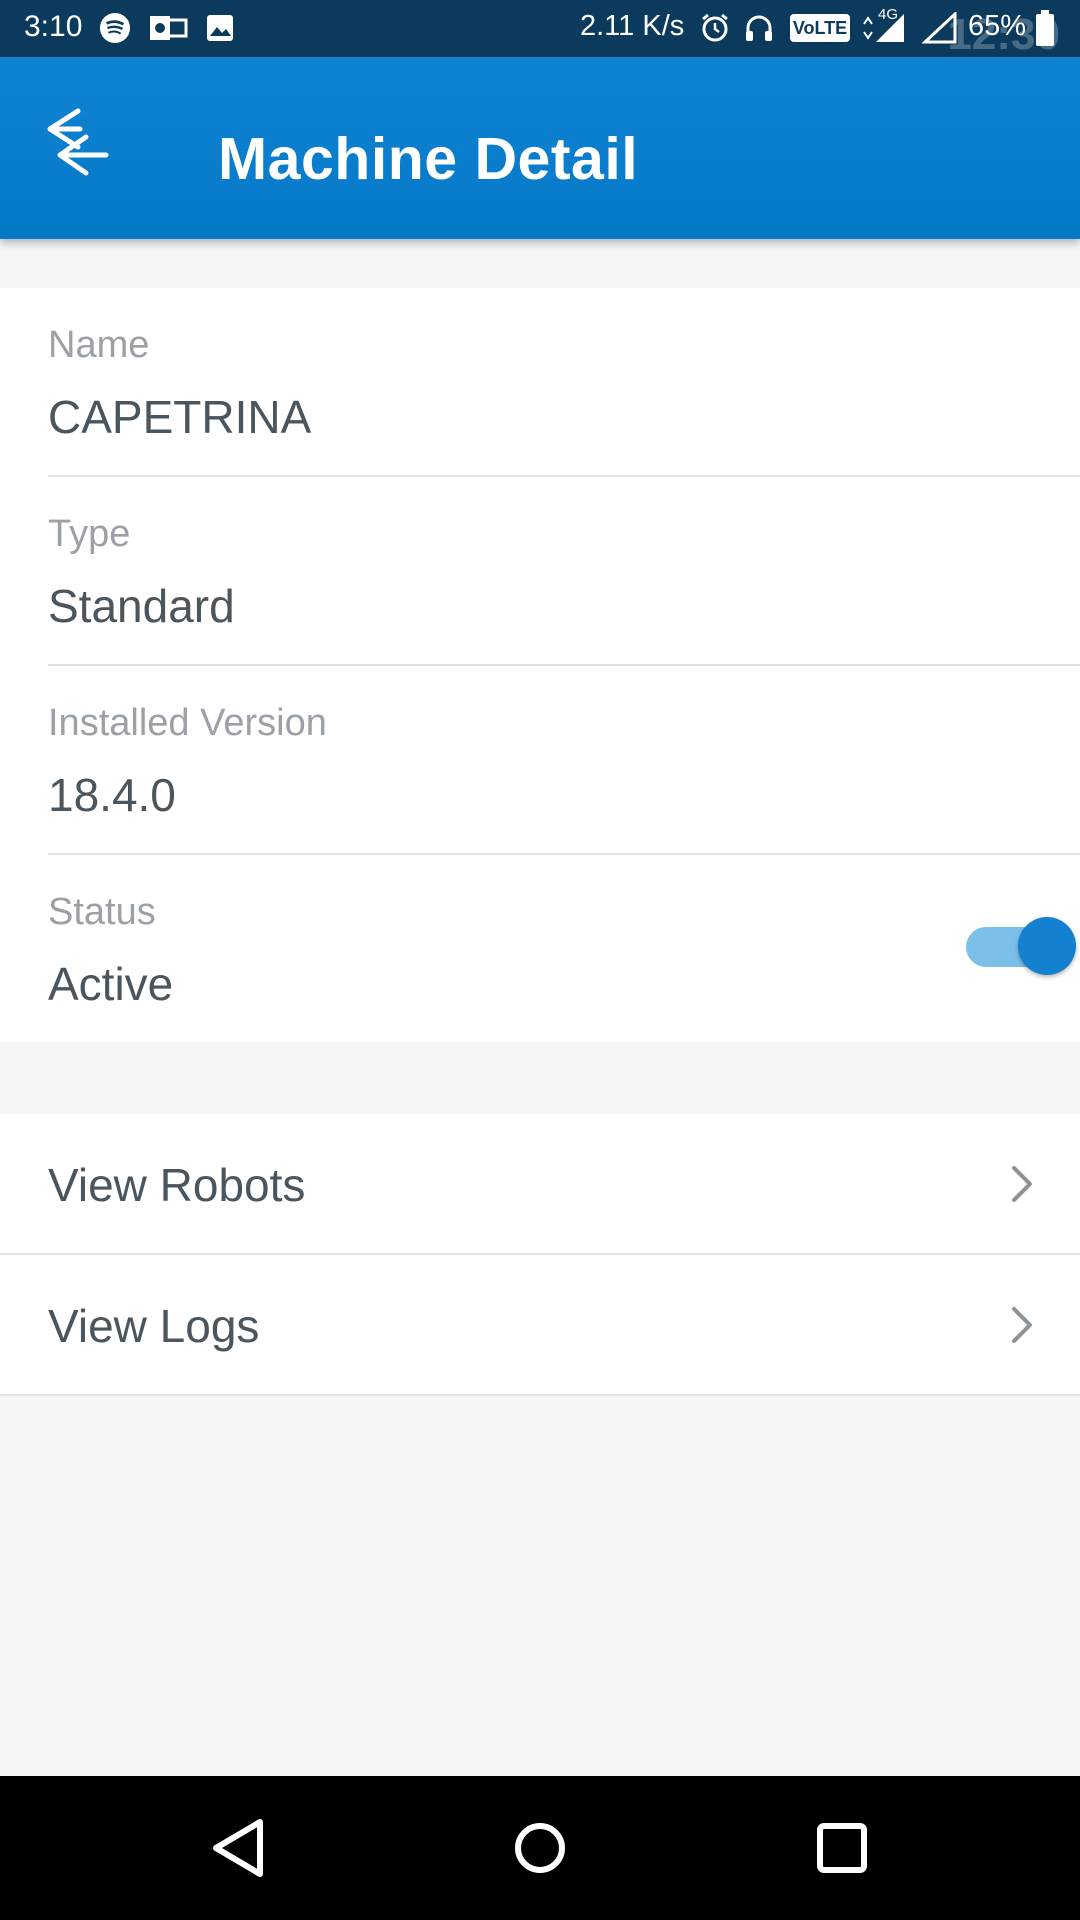  What do you see at coordinates (564, 760) in the screenshot?
I see `installed-version-field: Installed Version 18.4.0` at bounding box center [564, 760].